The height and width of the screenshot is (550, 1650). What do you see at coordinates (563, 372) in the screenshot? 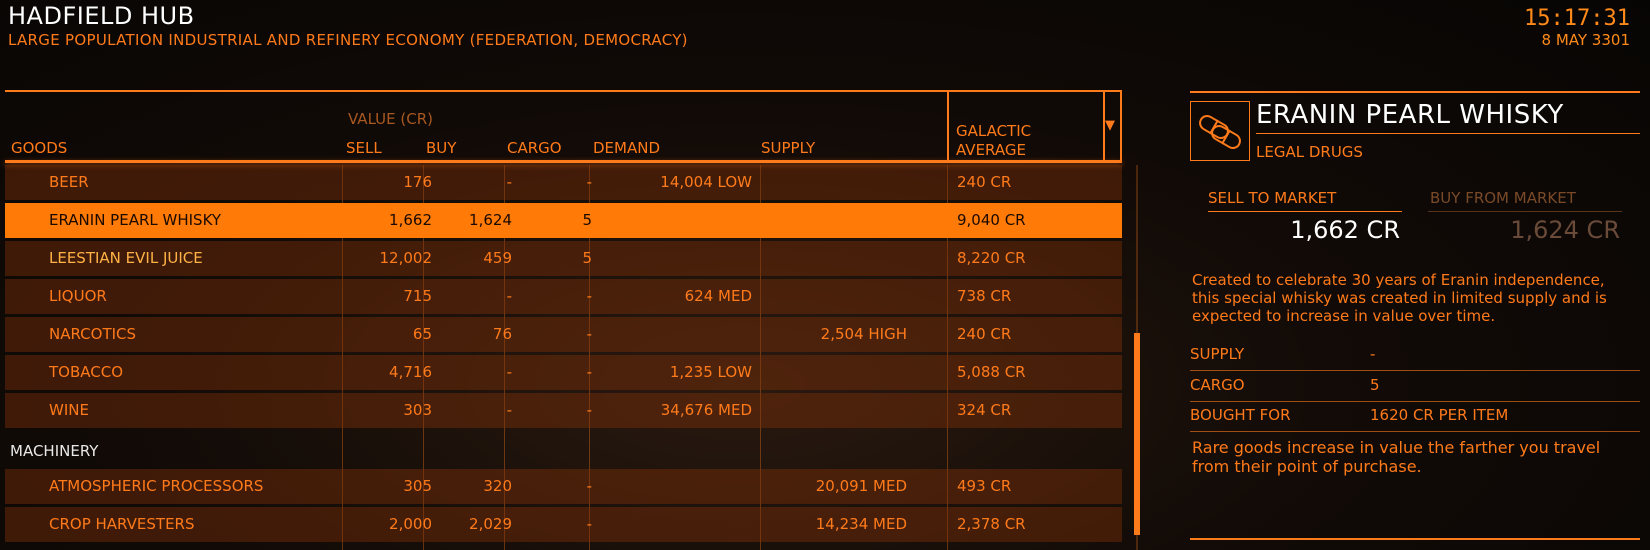
I see `table-row: TOBACCO 4,716 - - 1,235 LOW 5,088 CR` at bounding box center [563, 372].